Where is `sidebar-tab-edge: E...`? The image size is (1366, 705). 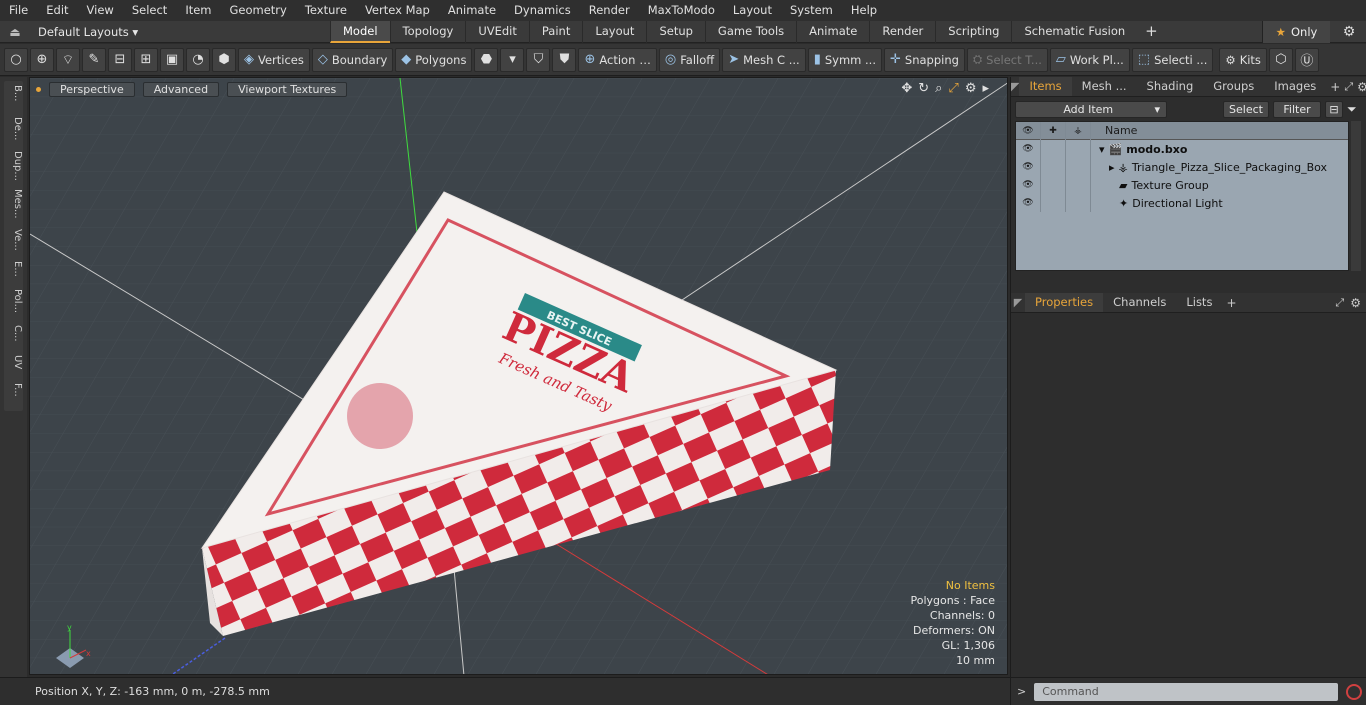
sidebar-tab-edge: E... is located at coordinates (13, 269).